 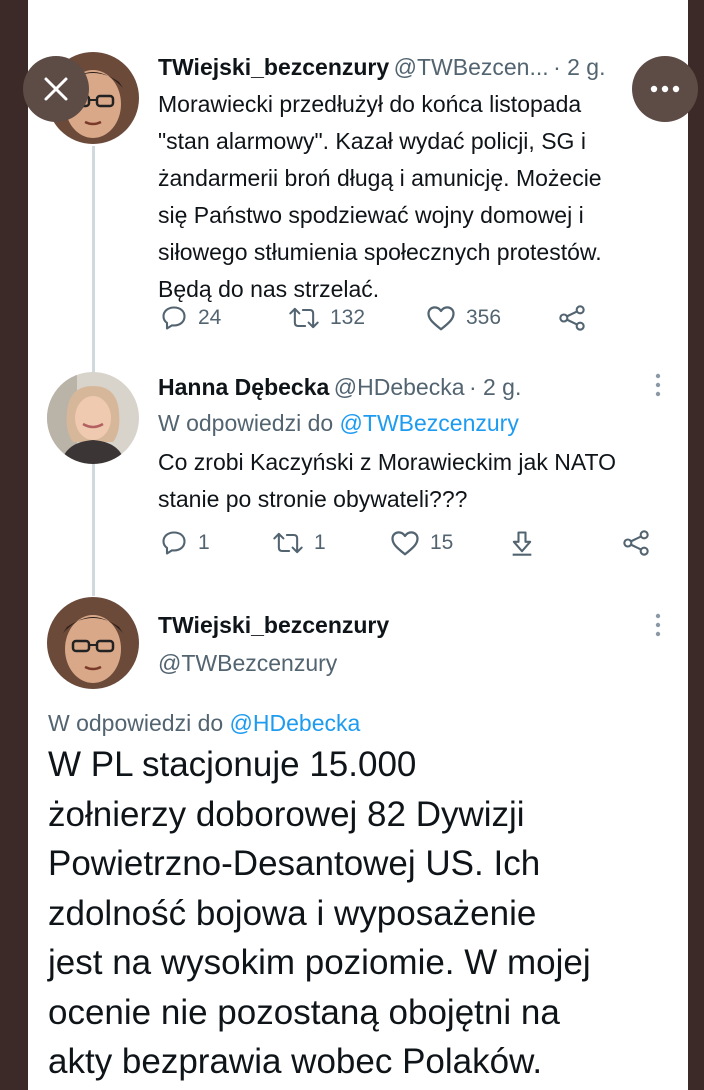 I want to click on reply-handle-link: @TWBezcenzury, so click(x=429, y=423).